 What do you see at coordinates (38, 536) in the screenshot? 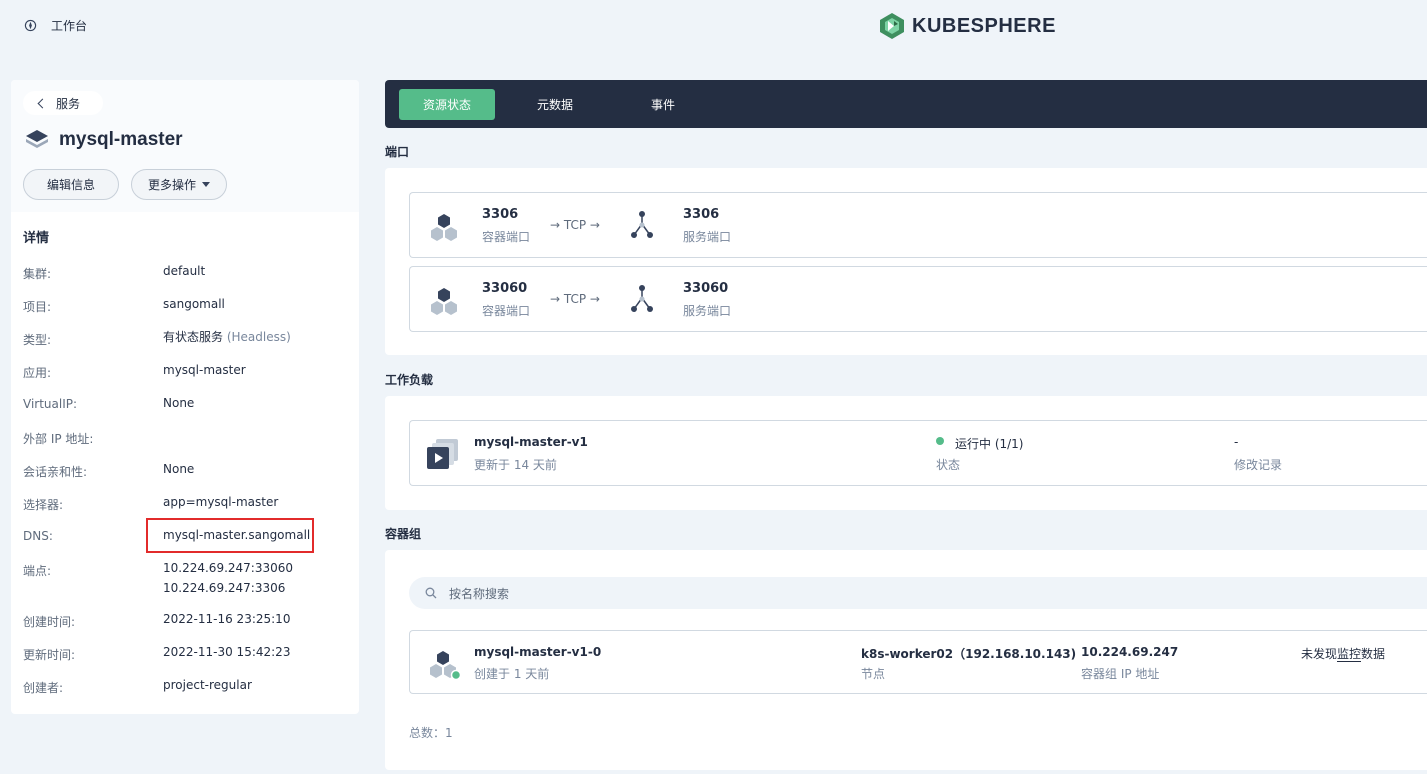
I see `detail-key: DNS:` at bounding box center [38, 536].